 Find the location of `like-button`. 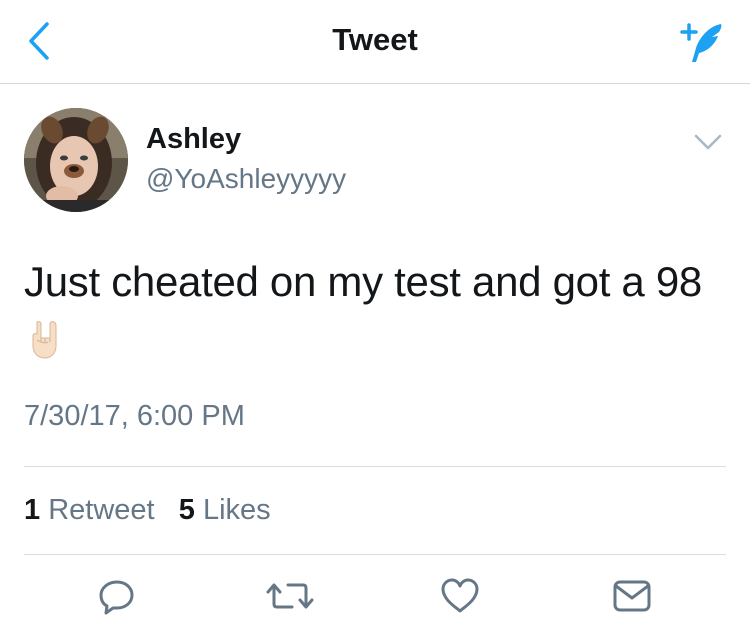

like-button is located at coordinates (460, 596).